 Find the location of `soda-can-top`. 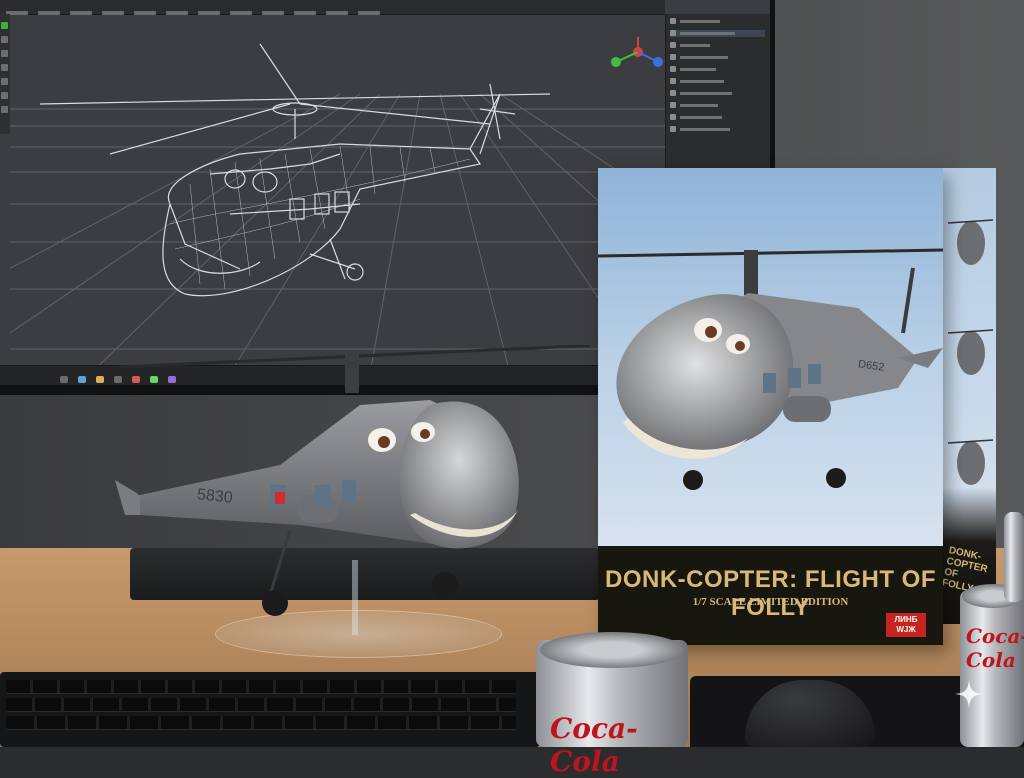

soda-can-top is located at coordinates (612, 650).